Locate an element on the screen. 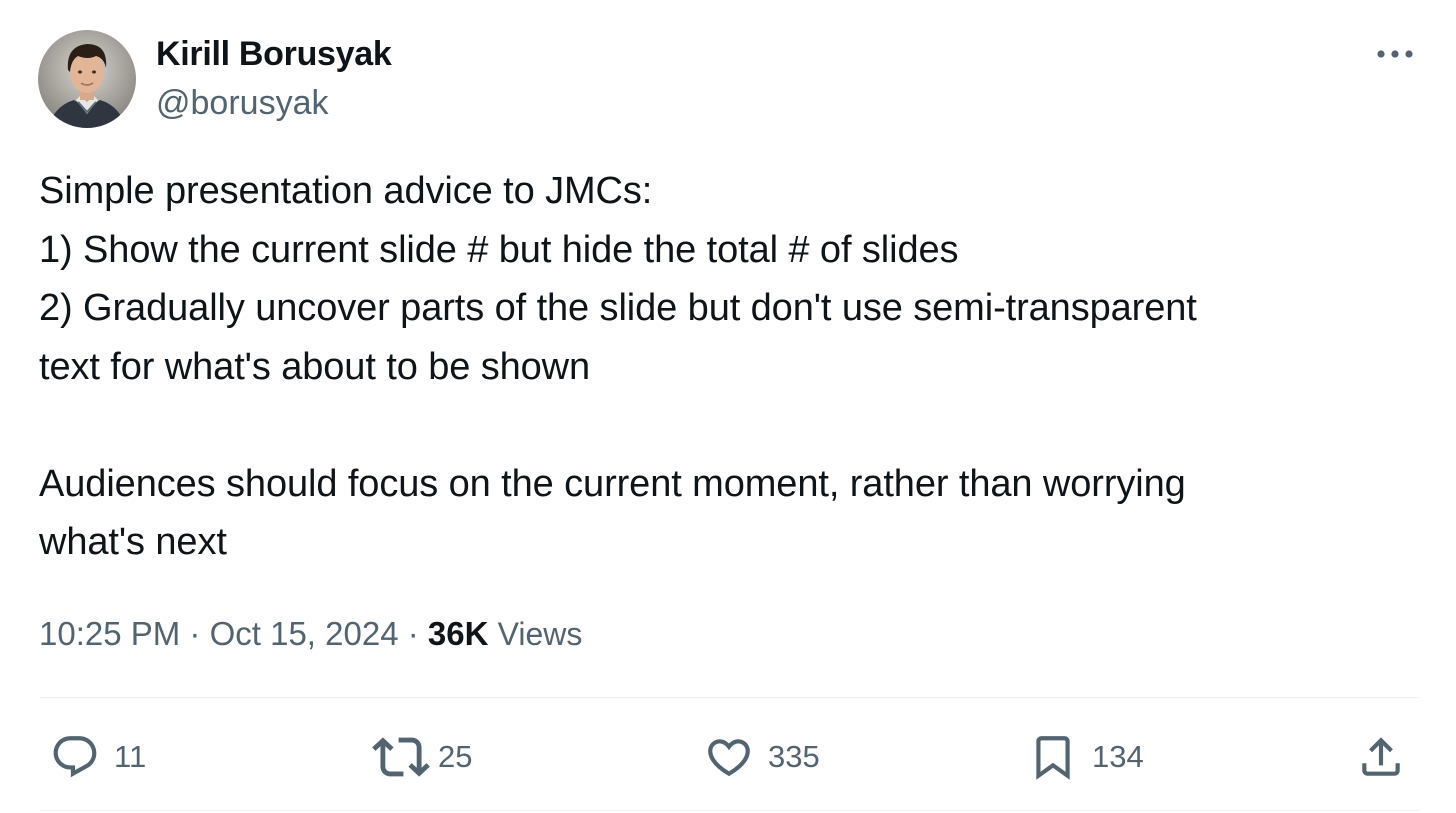  like-count: 335 is located at coordinates (794, 756).